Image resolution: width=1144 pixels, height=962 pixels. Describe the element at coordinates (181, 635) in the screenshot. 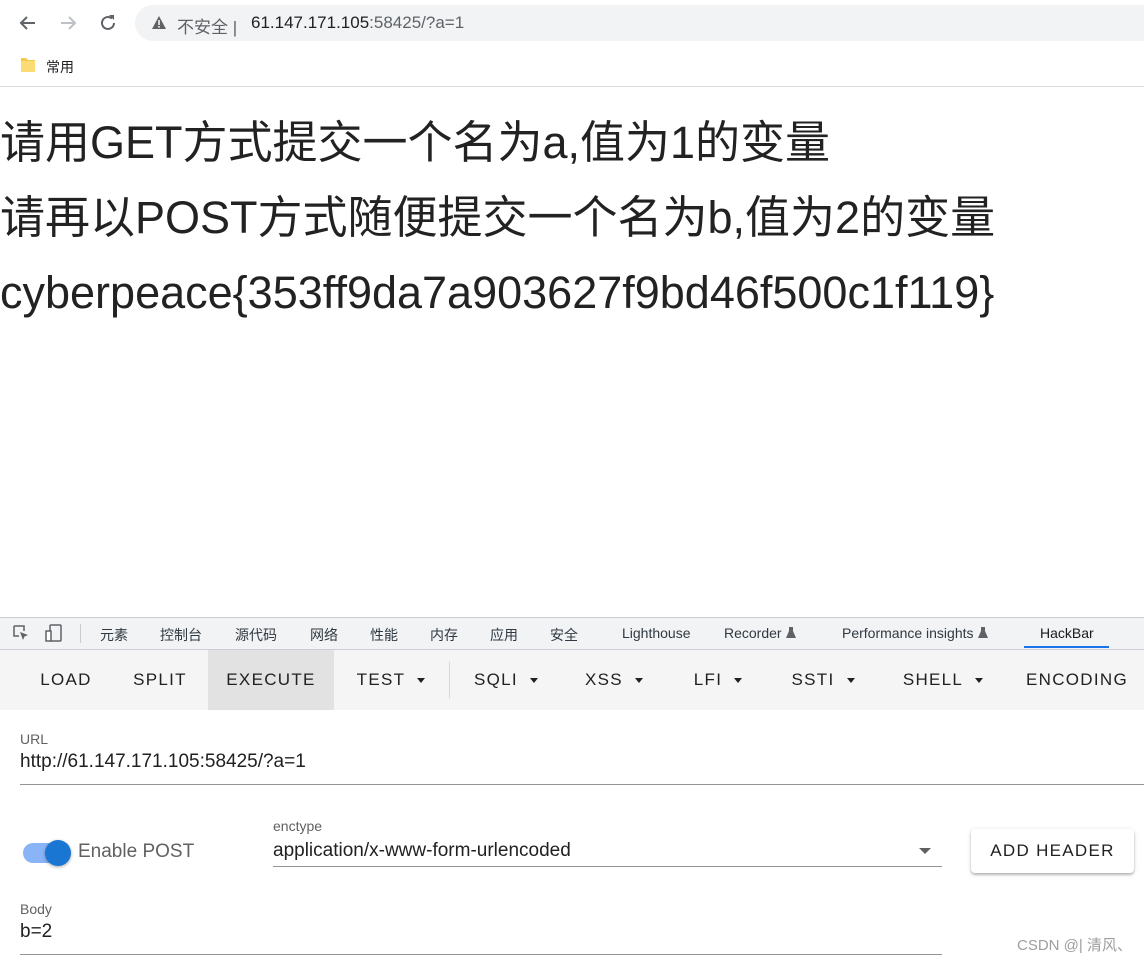

I see `tab-console: 控制台` at that location.